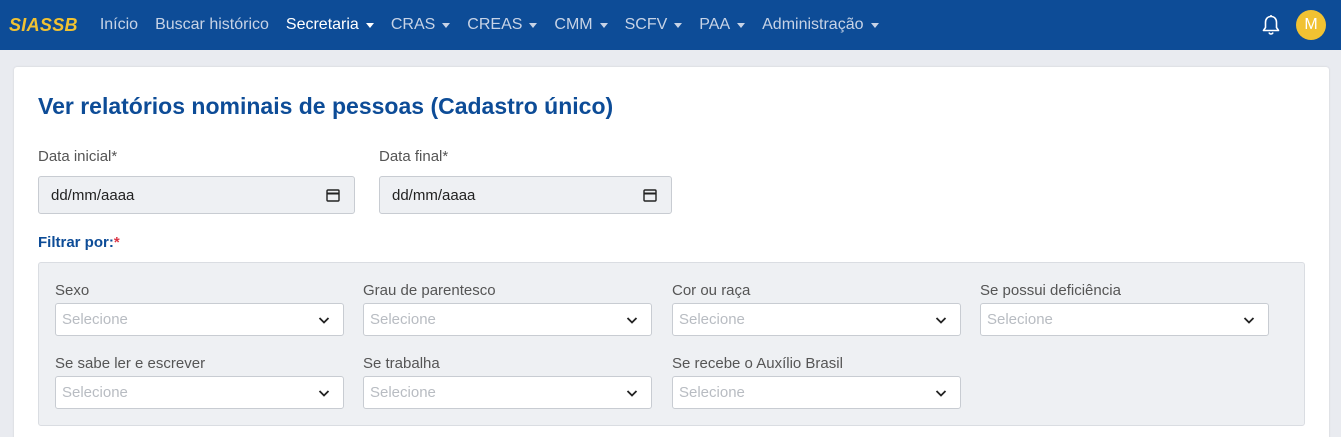  I want to click on grau-parentesco-select: Selecione, so click(507, 319).